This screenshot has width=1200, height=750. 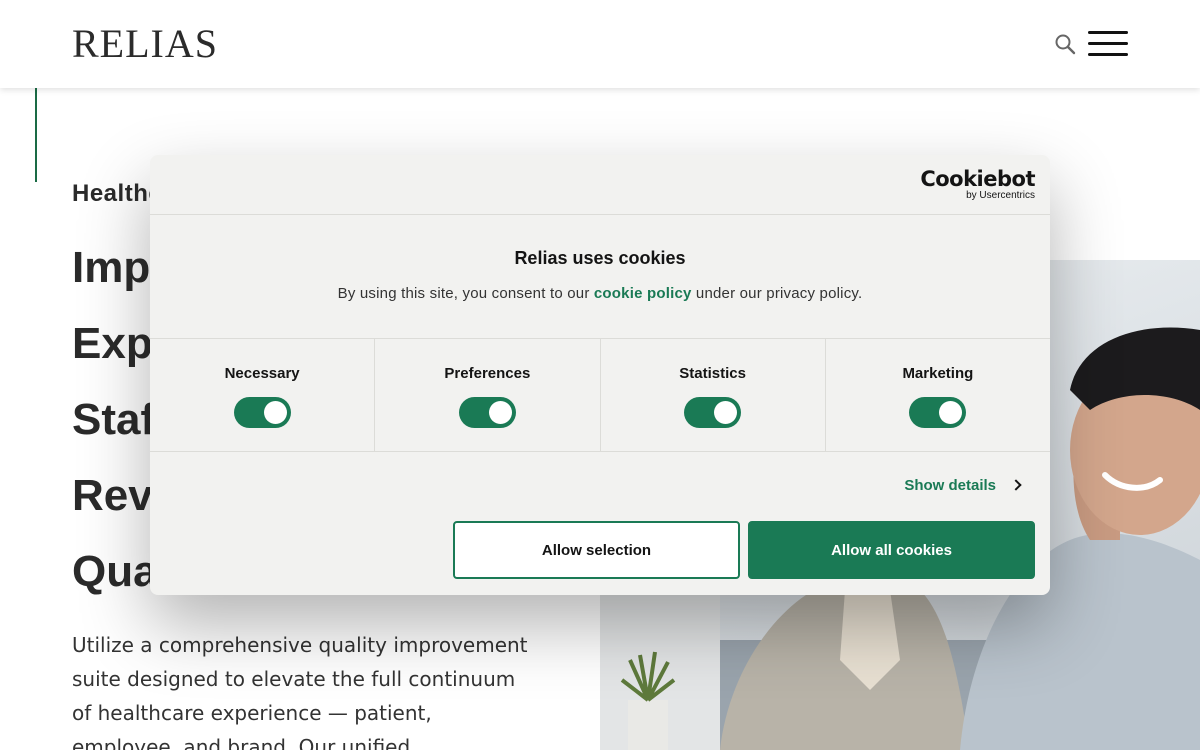 I want to click on toggle-label: Marketing, so click(x=938, y=373).